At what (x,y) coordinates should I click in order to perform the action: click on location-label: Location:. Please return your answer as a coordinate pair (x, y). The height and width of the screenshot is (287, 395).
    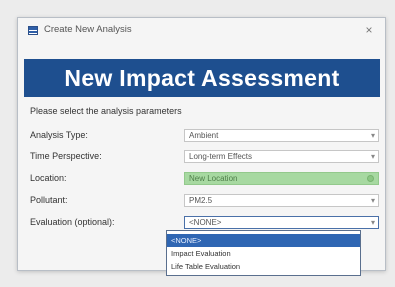
    Looking at the image, I should click on (48, 178).